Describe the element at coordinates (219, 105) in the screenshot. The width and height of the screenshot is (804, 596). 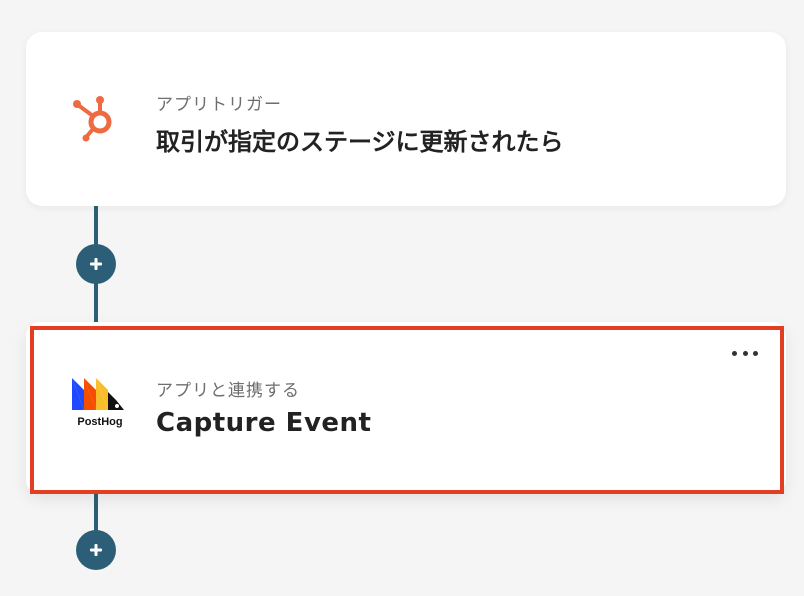
I see `step-type-label: アプリトリガー` at that location.